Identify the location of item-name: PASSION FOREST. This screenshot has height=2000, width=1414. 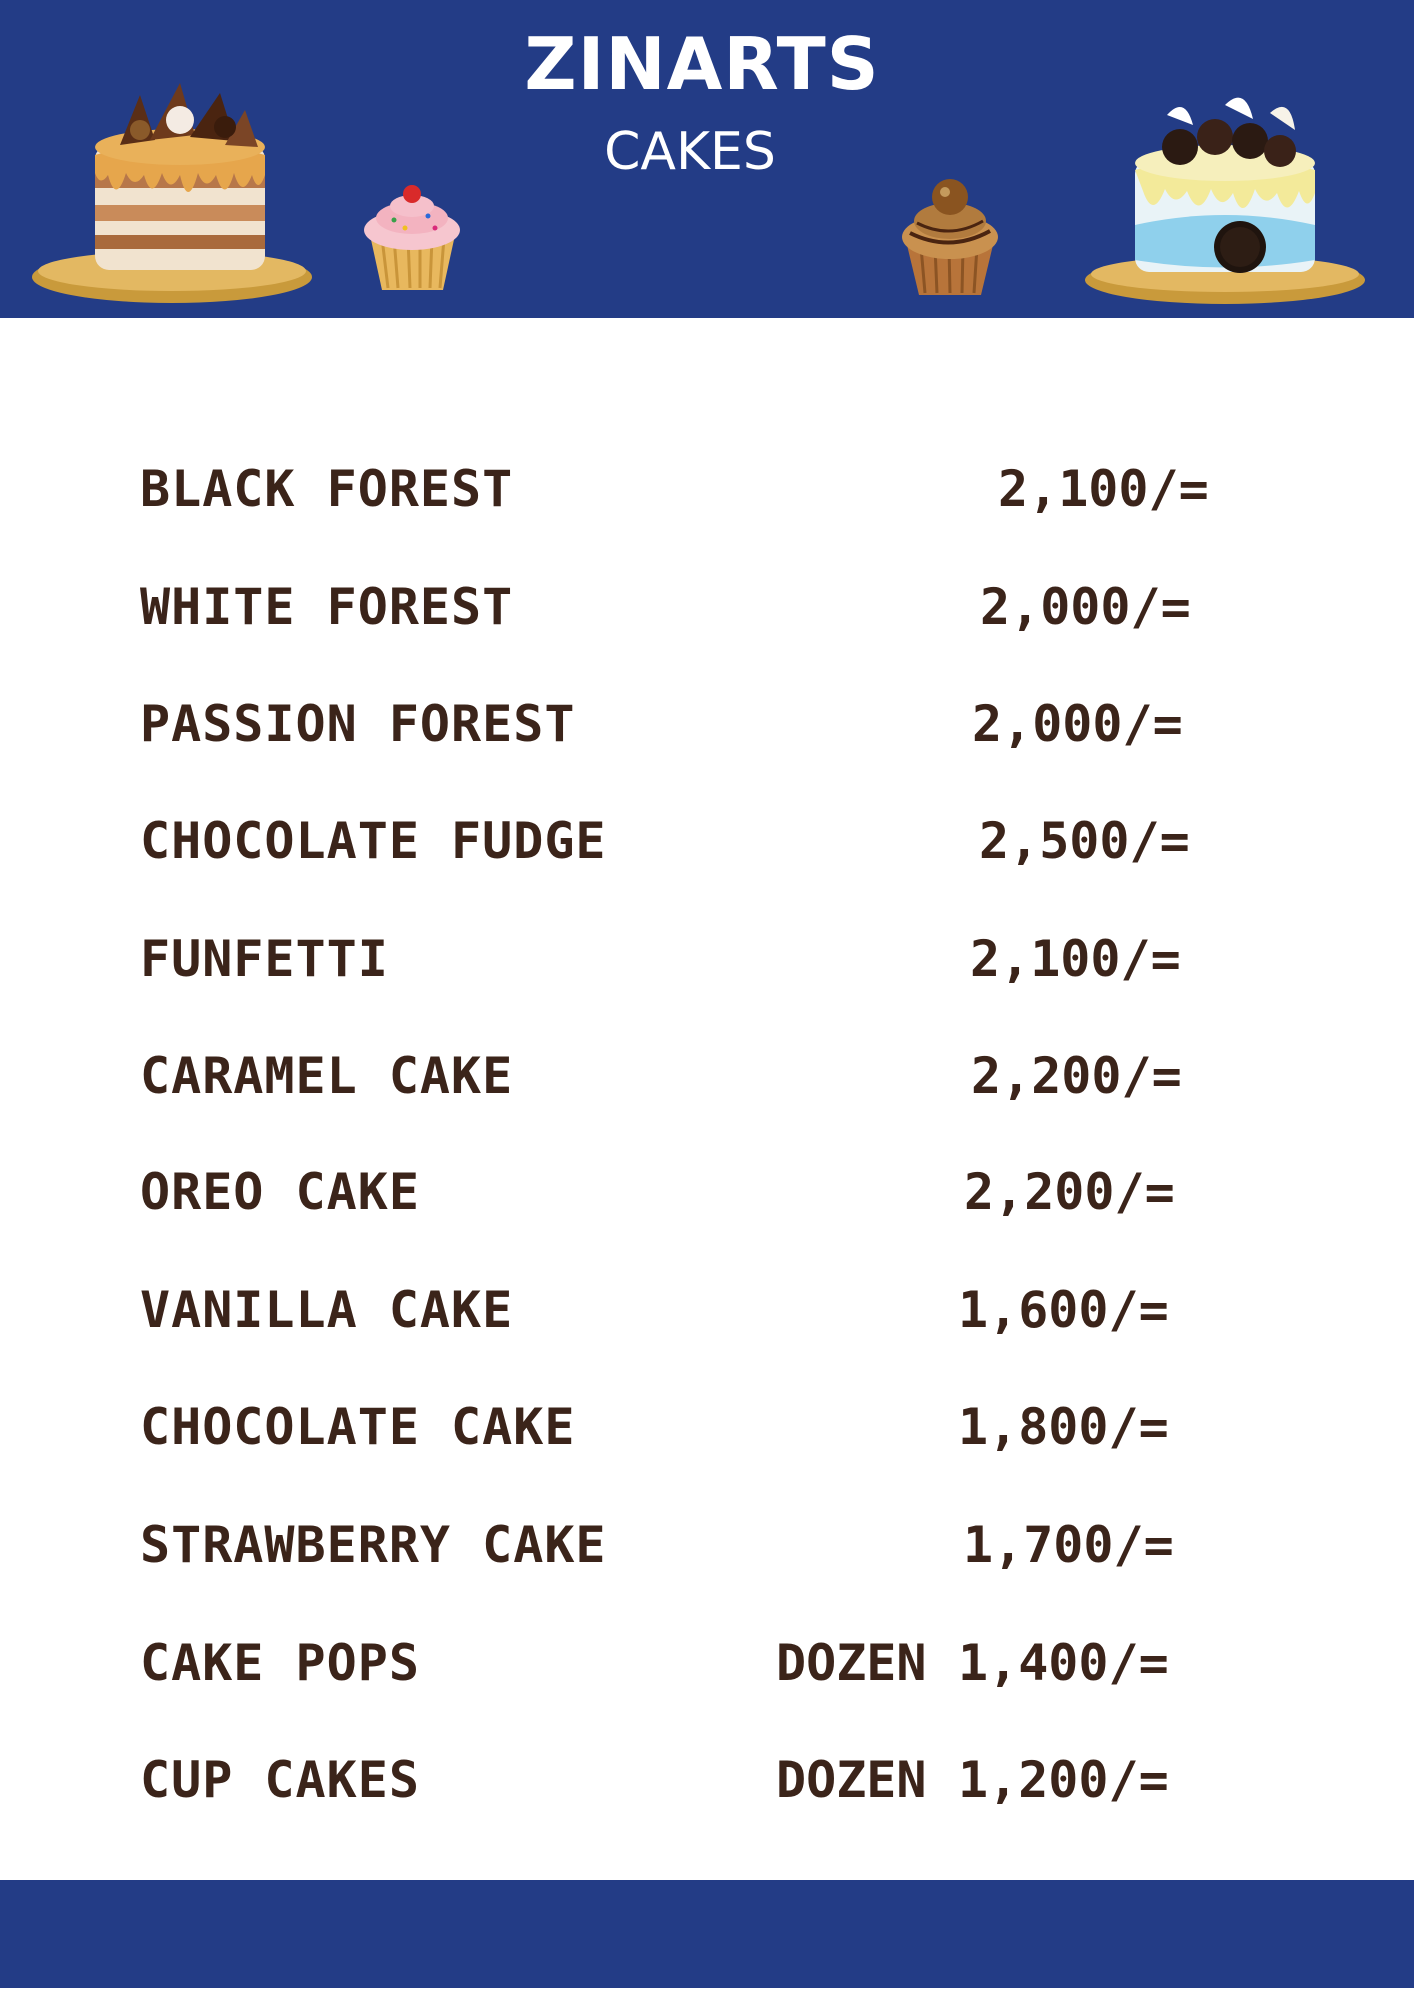
(358, 724).